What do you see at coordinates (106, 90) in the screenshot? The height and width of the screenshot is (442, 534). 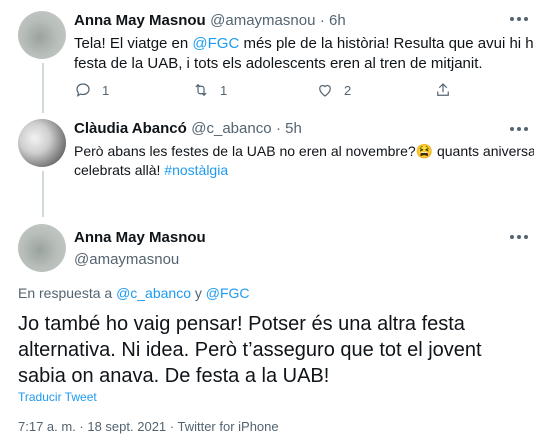 I see `reply-count: 1` at bounding box center [106, 90].